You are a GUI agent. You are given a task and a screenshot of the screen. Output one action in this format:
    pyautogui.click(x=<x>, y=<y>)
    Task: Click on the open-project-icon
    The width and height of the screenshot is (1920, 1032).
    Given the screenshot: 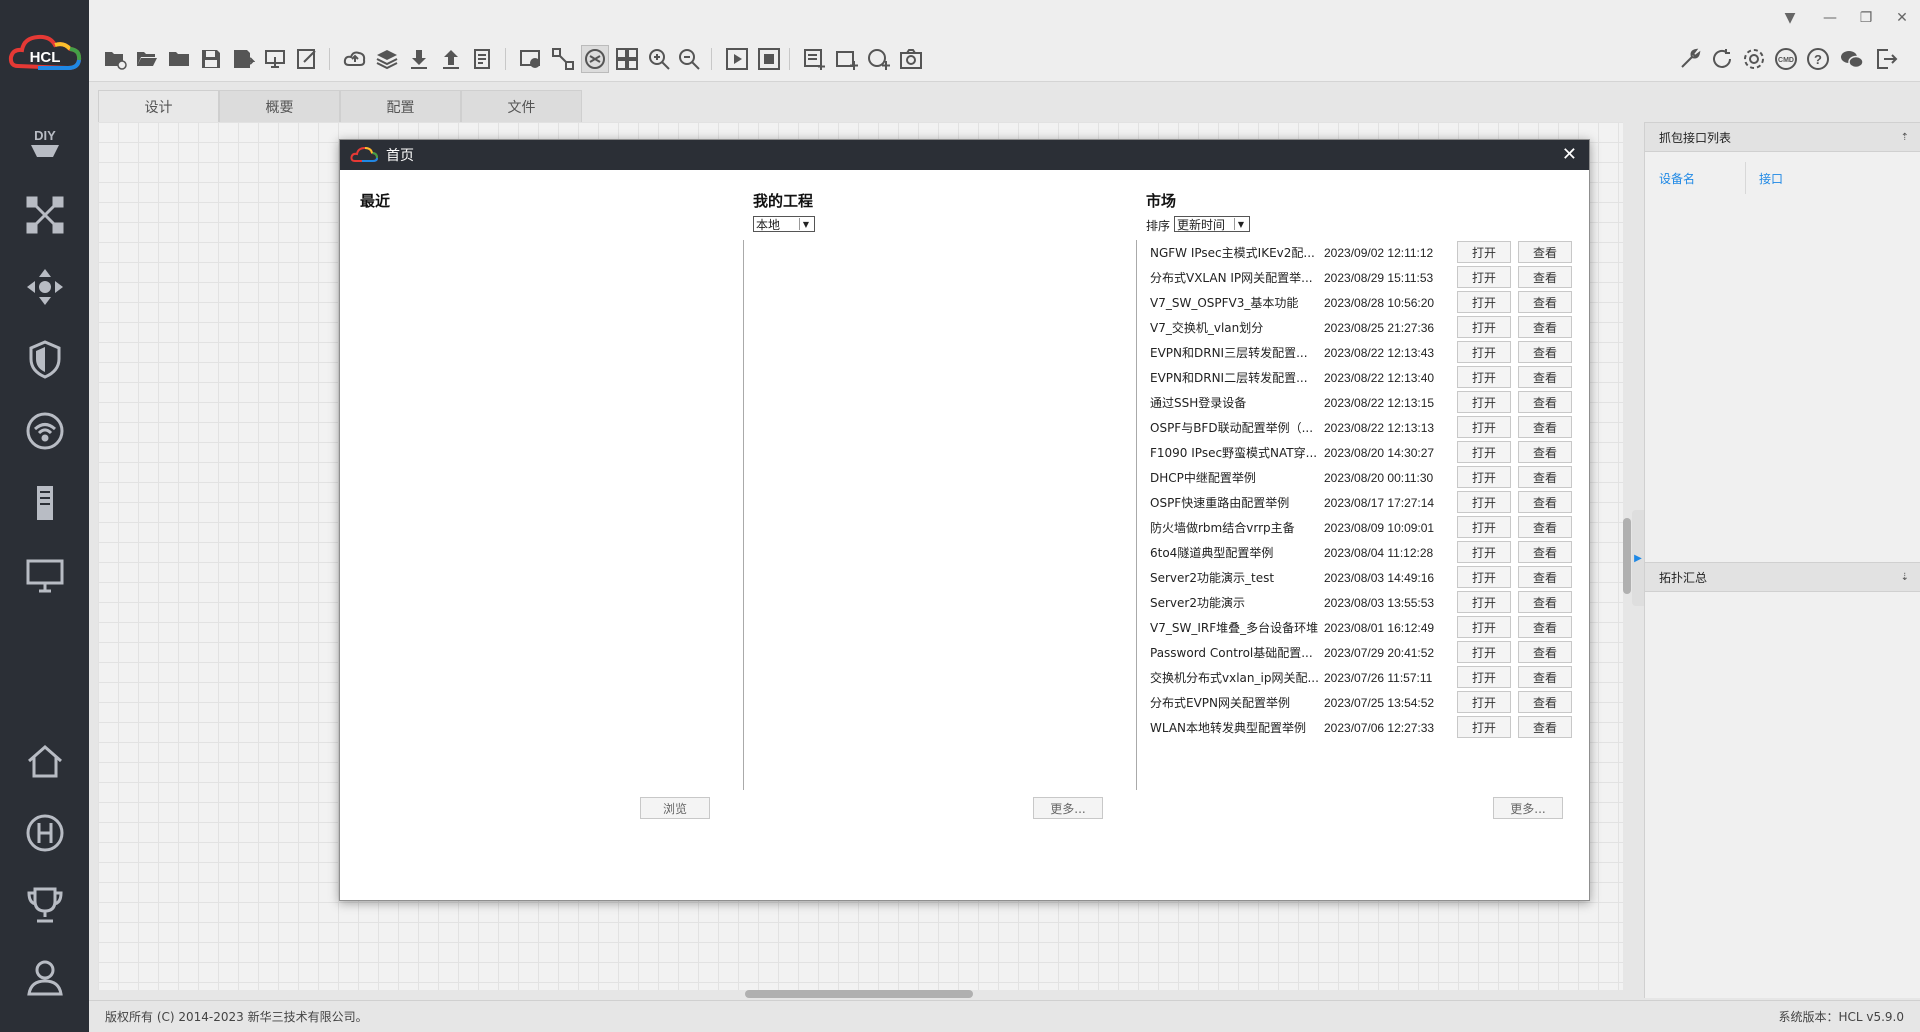 What is the action you would take?
    pyautogui.click(x=147, y=59)
    